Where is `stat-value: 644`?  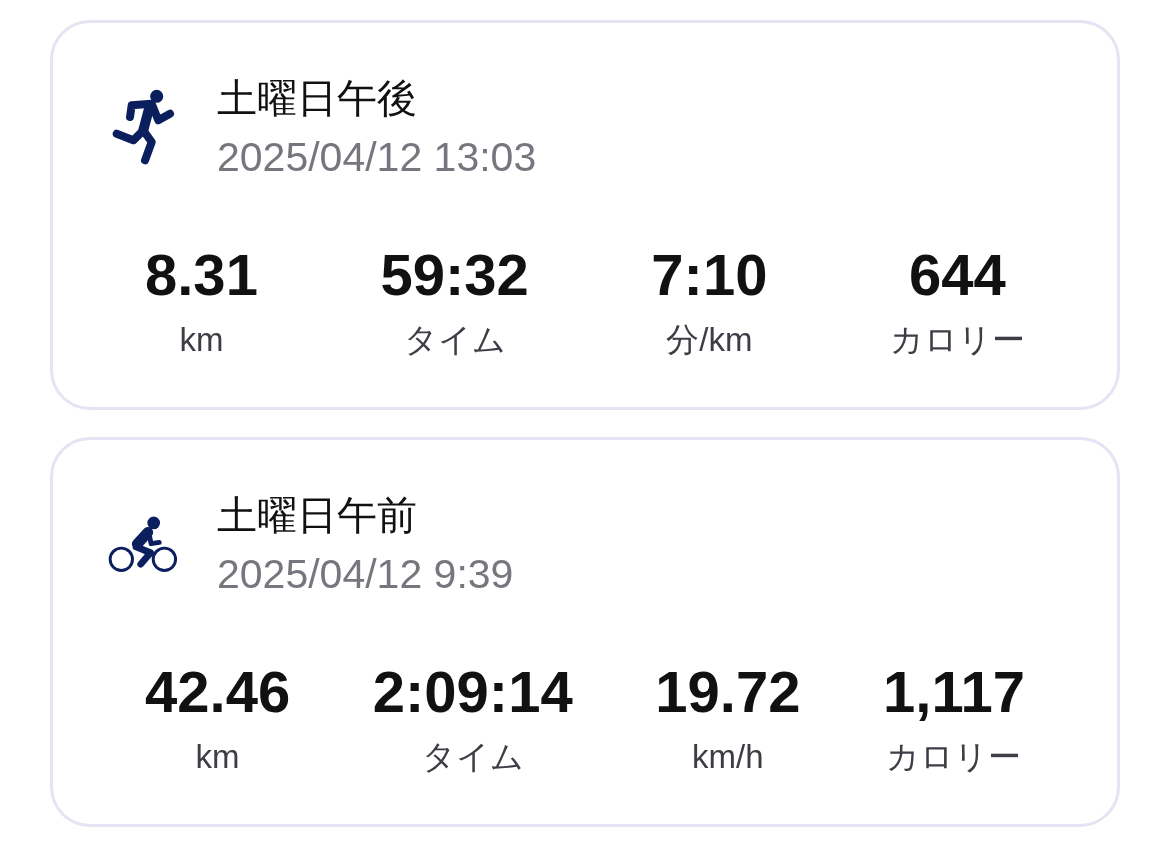 stat-value: 644 is located at coordinates (957, 275).